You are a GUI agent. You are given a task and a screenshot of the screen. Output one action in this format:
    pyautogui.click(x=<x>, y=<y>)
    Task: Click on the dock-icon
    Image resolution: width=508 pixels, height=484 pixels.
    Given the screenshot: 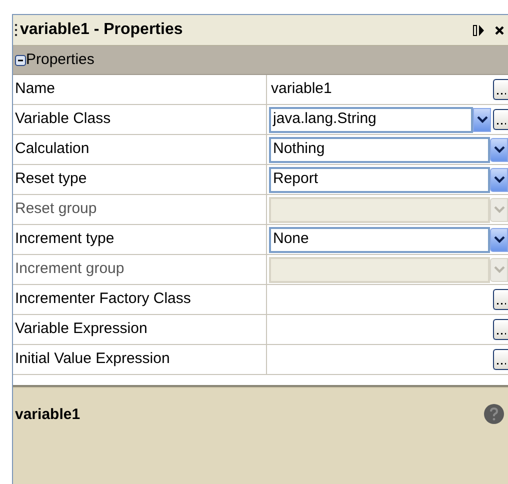 What is the action you would take?
    pyautogui.click(x=479, y=30)
    